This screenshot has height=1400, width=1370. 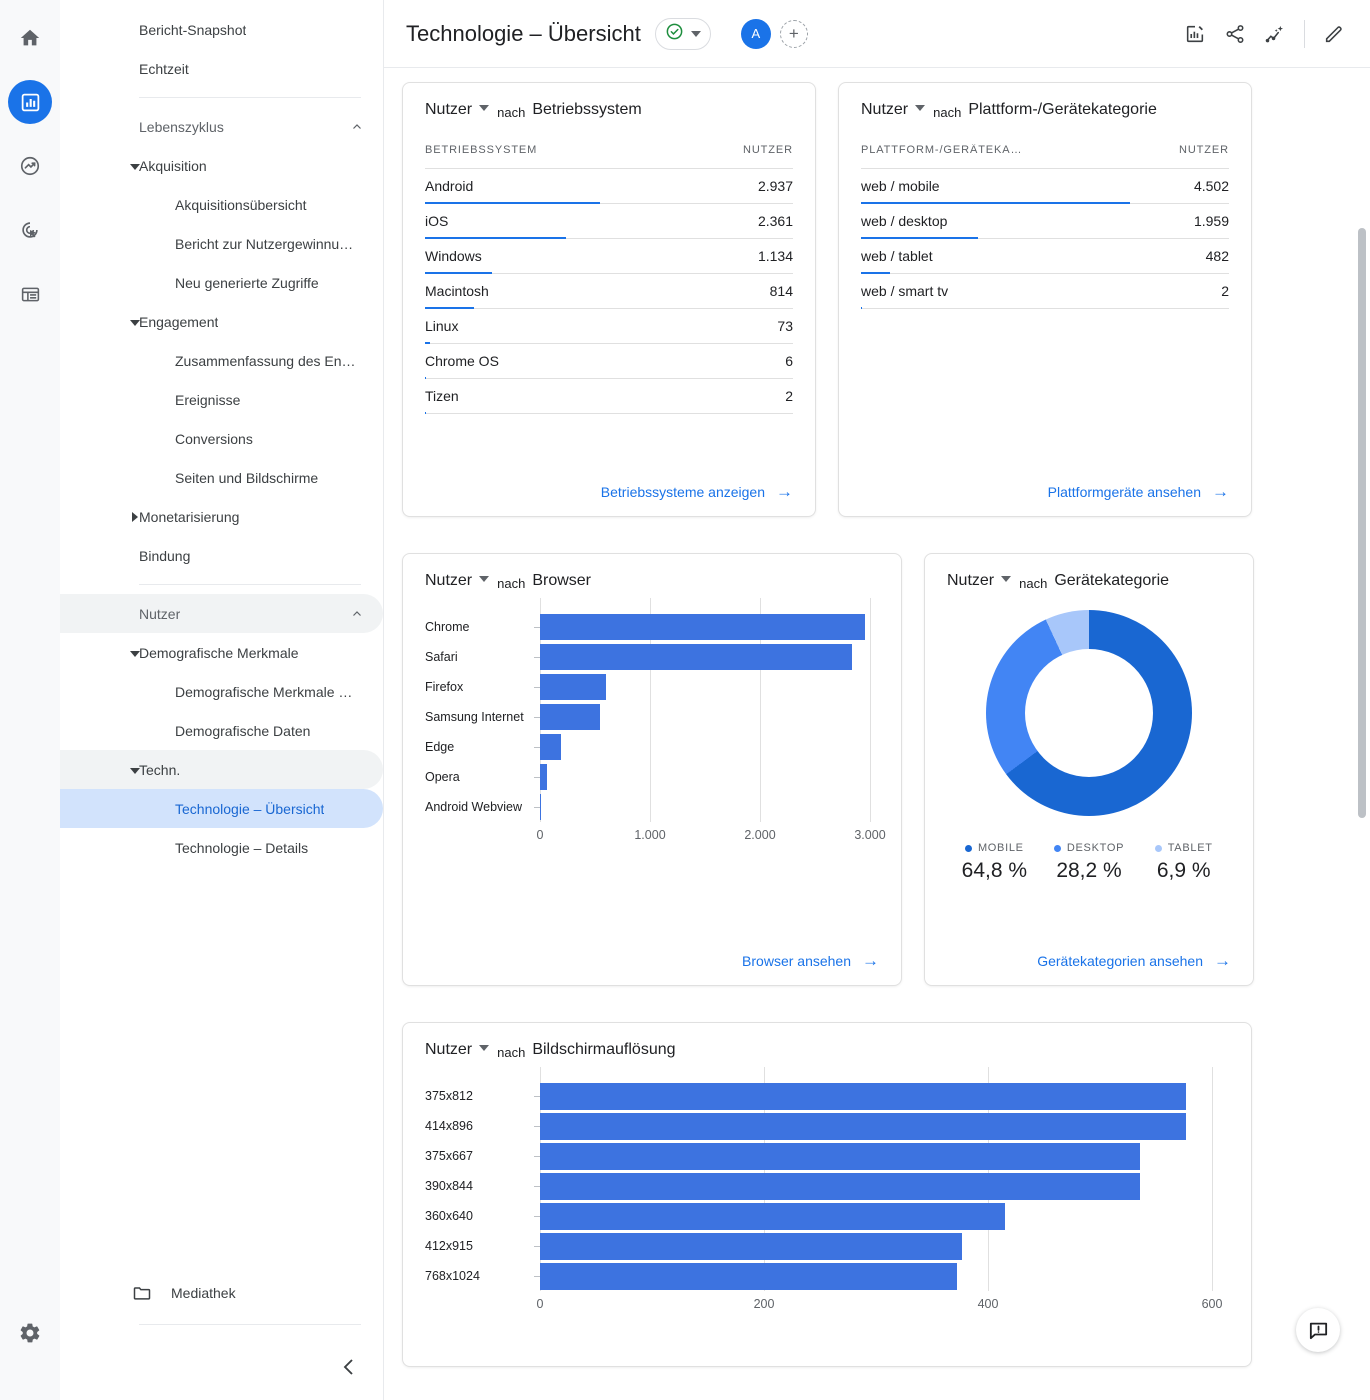 What do you see at coordinates (221, 652) in the screenshot?
I see `sidebar-item-demografische-merkmale: Demografische Merkmale` at bounding box center [221, 652].